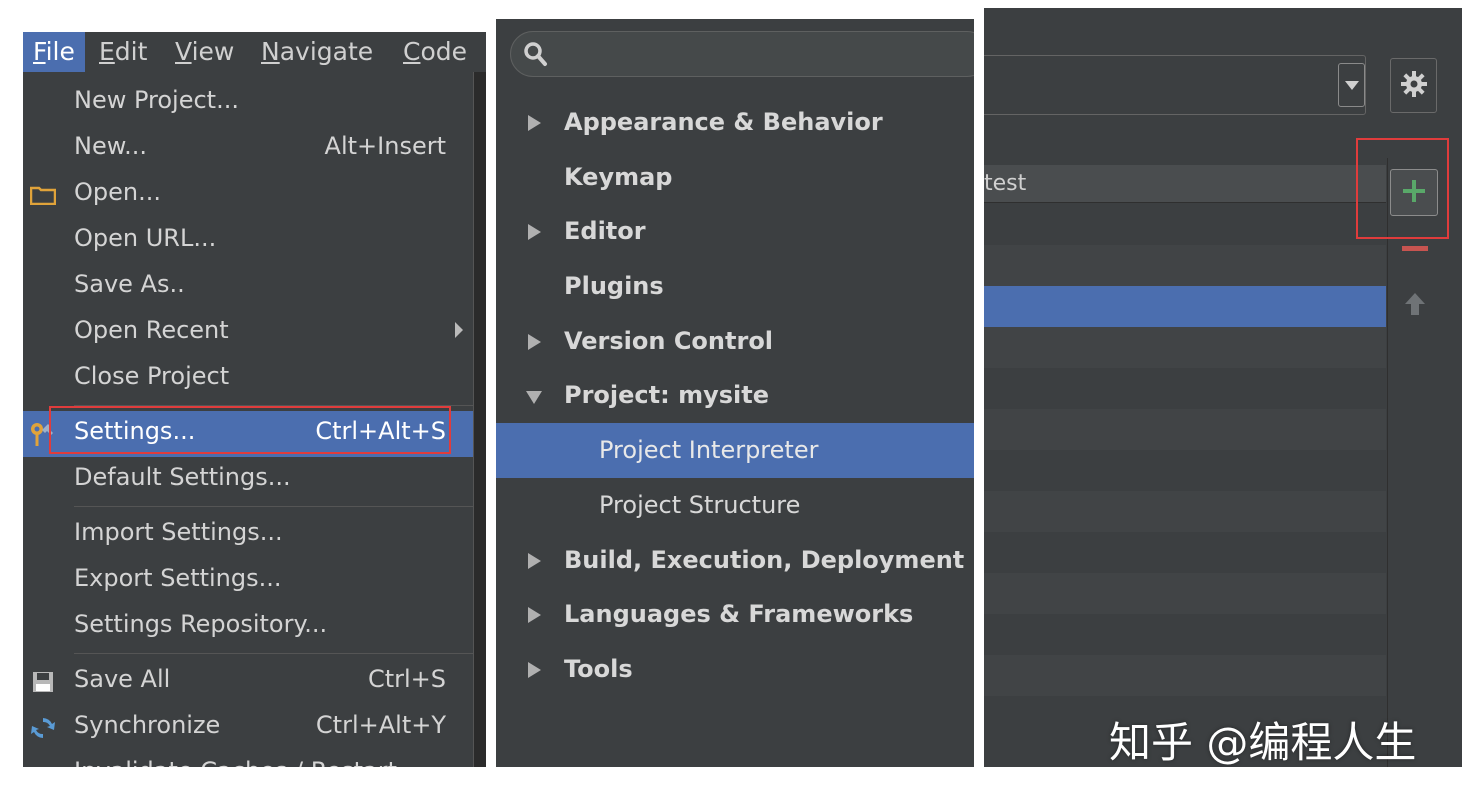 The height and width of the screenshot is (802, 1464). I want to click on menu-item-synchronize: Synchronize Ctrl+Alt+Y, so click(248, 728).